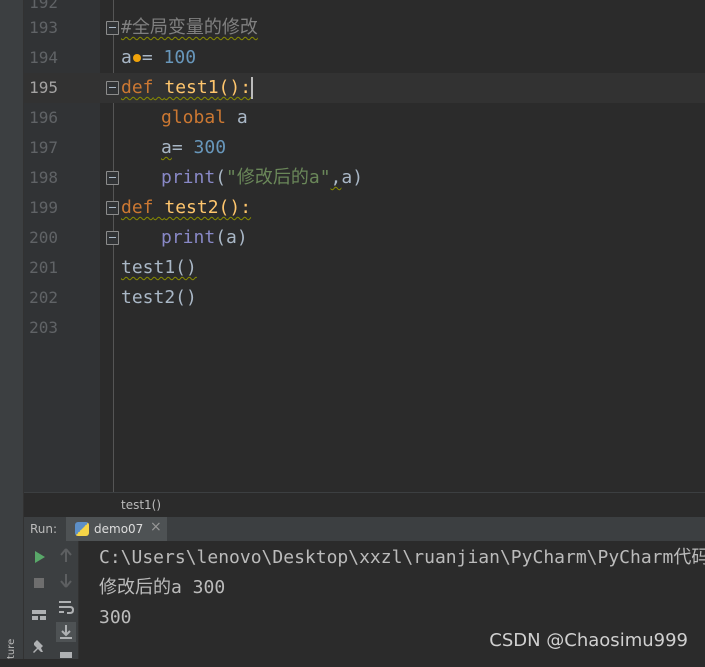 The image size is (705, 667). What do you see at coordinates (159, 297) in the screenshot?
I see `function-call-code: test2()` at bounding box center [159, 297].